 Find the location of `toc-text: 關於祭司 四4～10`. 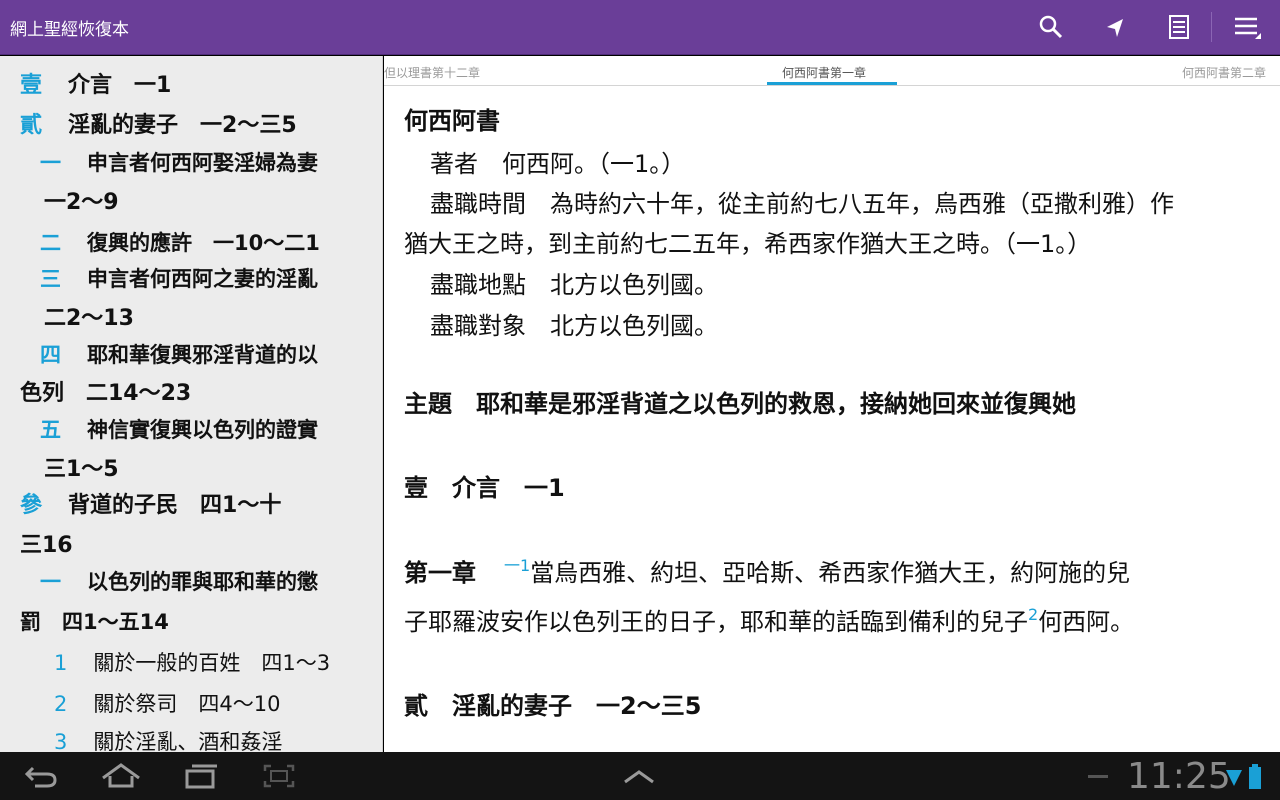

toc-text: 關於祭司 四4～10 is located at coordinates (187, 704).